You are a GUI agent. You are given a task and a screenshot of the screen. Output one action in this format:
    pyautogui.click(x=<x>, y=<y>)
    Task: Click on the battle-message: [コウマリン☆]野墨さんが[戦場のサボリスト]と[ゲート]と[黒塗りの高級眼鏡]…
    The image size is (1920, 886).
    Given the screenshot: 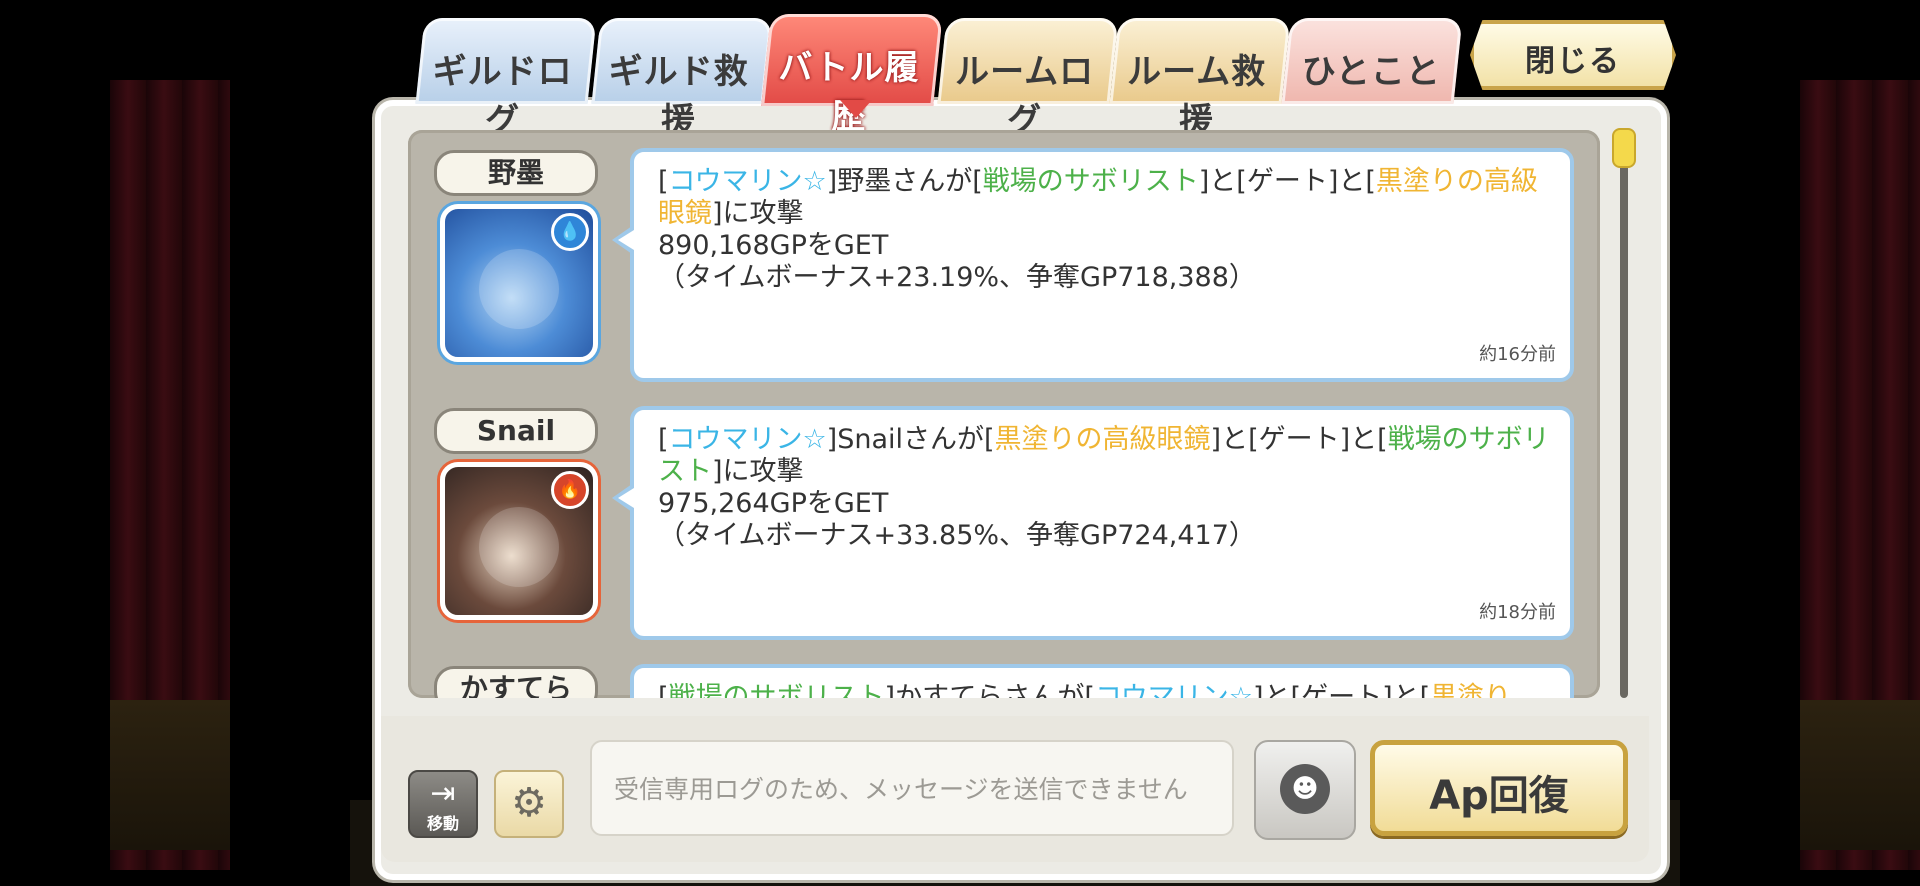 What is the action you would take?
    pyautogui.click(x=1108, y=230)
    